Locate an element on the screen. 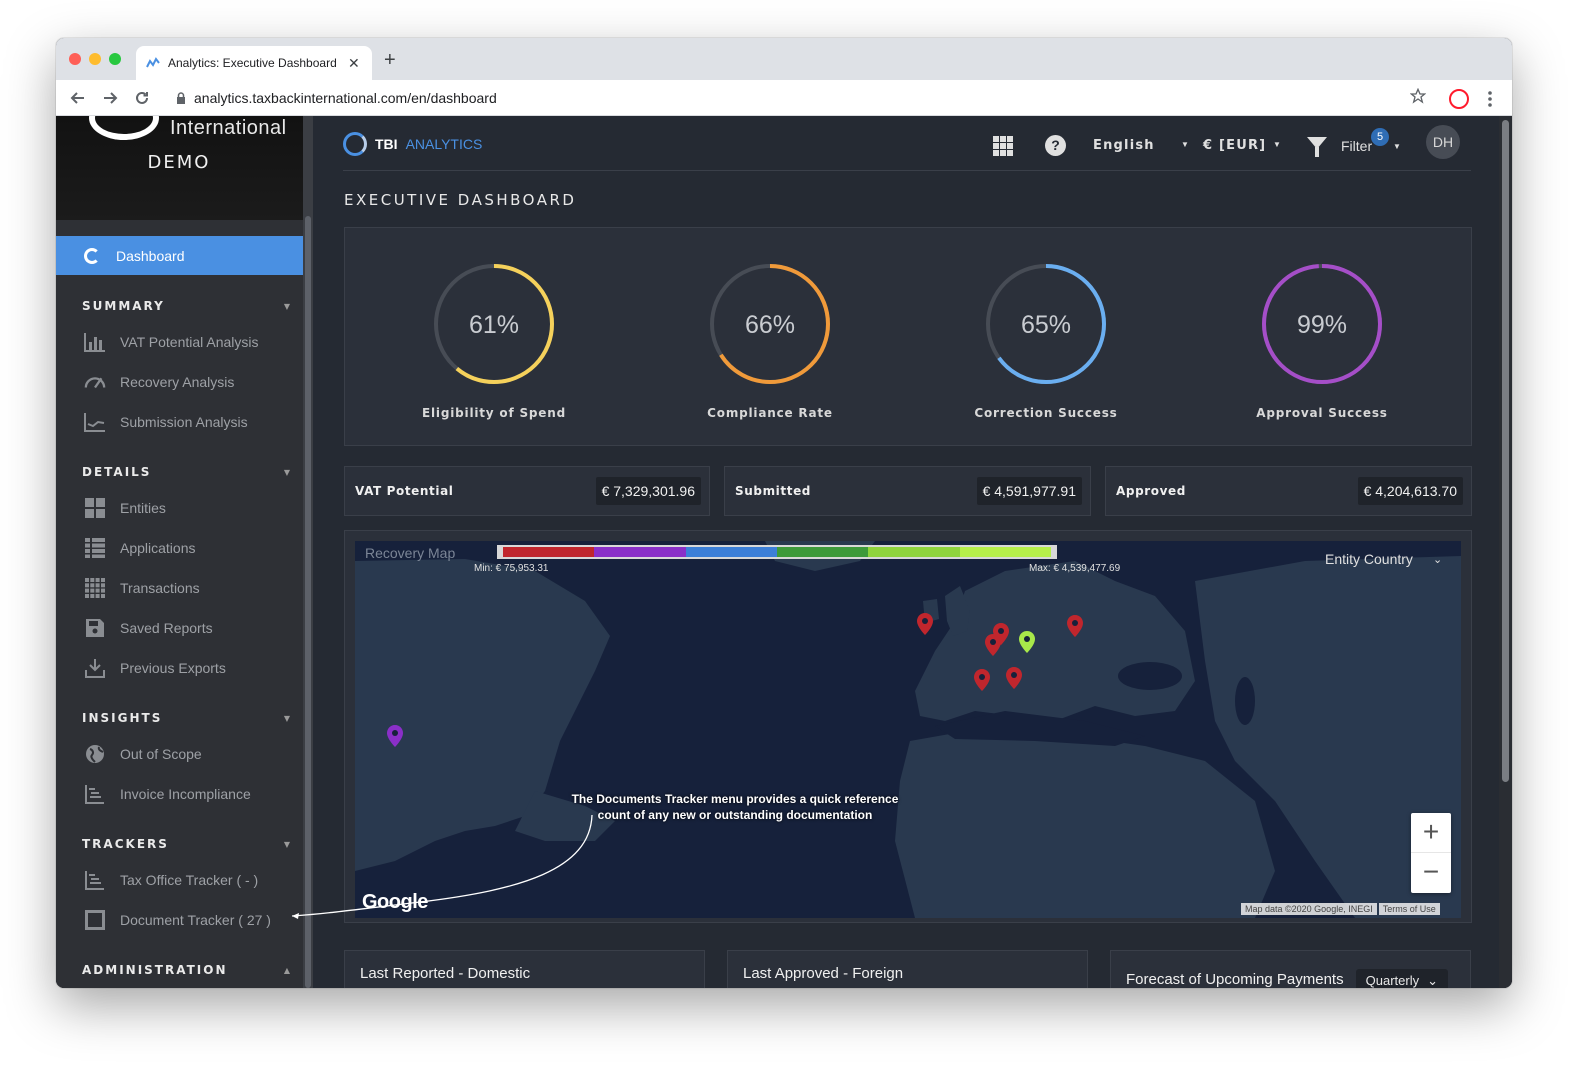 This screenshot has width=1576, height=1067. gauge-value: 66% is located at coordinates (770, 325).